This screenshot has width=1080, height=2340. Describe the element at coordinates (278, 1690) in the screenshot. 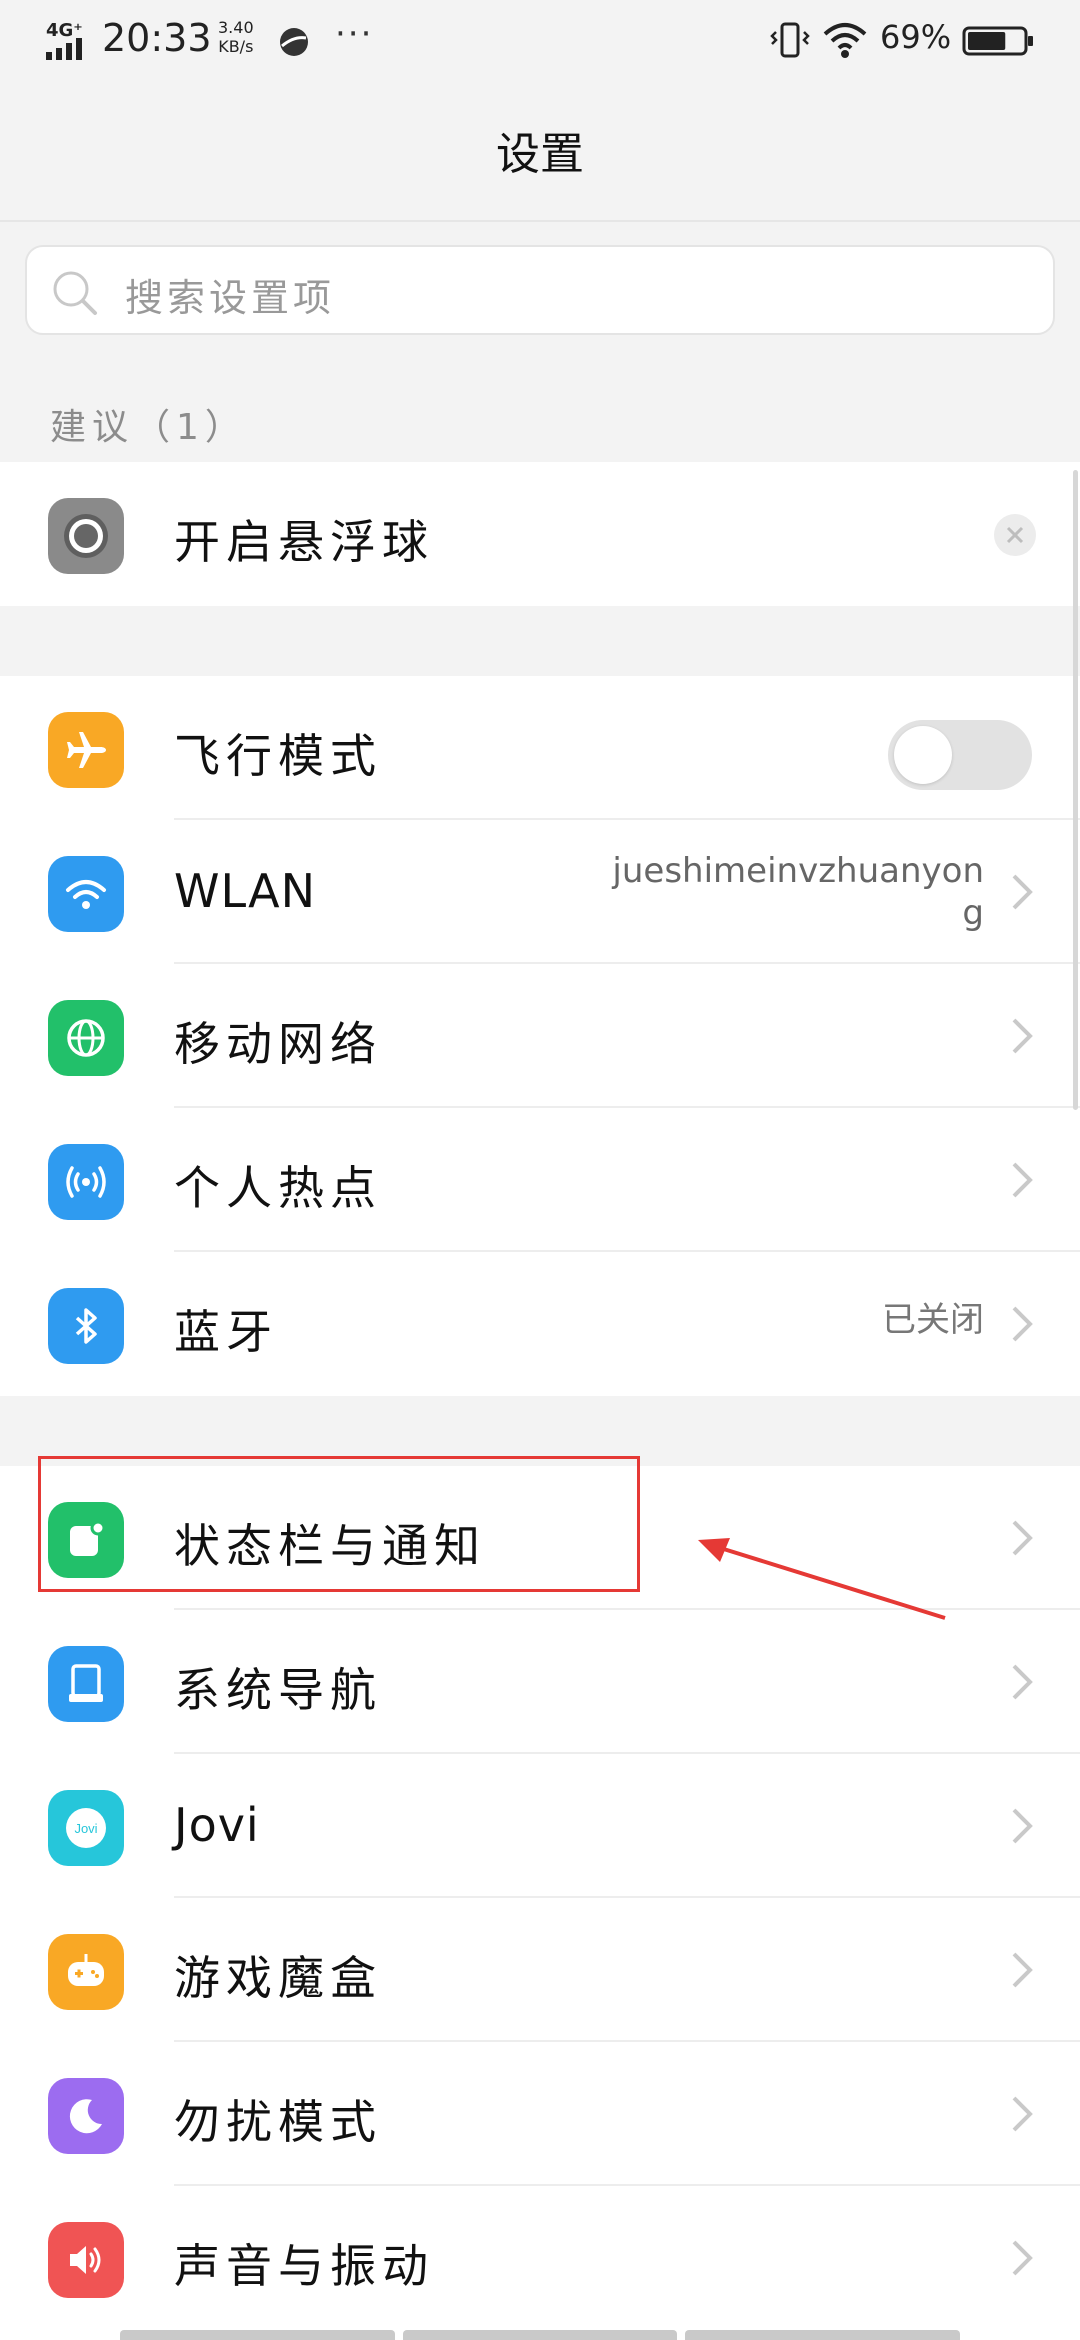

I see `settings-item-label: 系统导航` at that location.